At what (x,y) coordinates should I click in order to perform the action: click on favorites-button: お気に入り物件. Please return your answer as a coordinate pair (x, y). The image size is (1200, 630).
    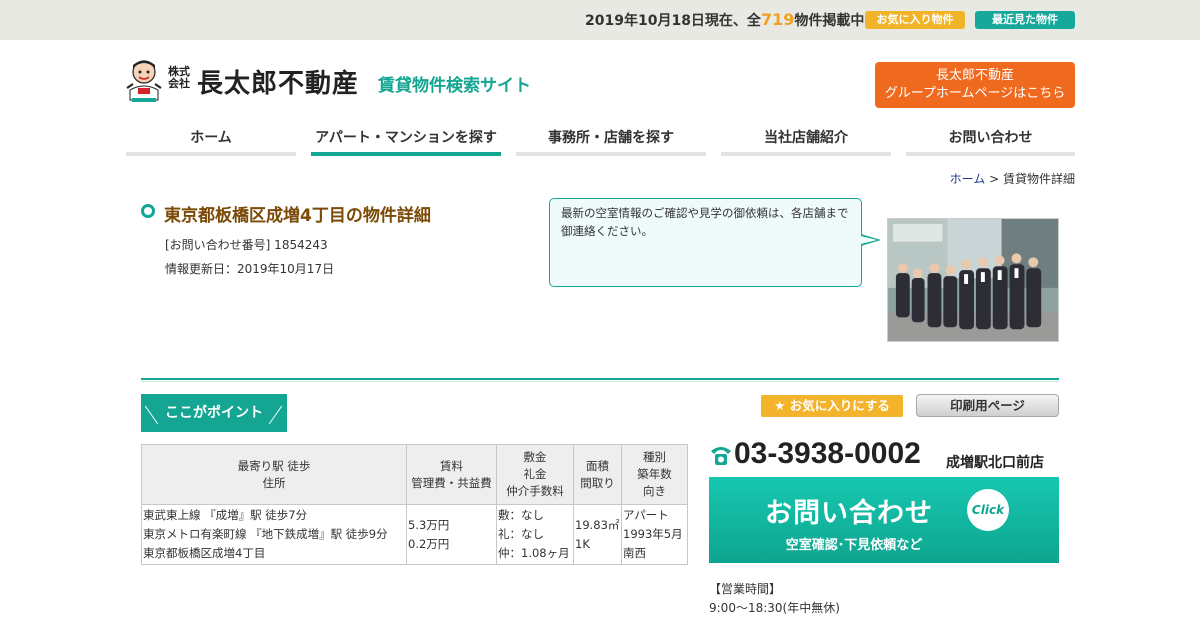
    Looking at the image, I should click on (915, 20).